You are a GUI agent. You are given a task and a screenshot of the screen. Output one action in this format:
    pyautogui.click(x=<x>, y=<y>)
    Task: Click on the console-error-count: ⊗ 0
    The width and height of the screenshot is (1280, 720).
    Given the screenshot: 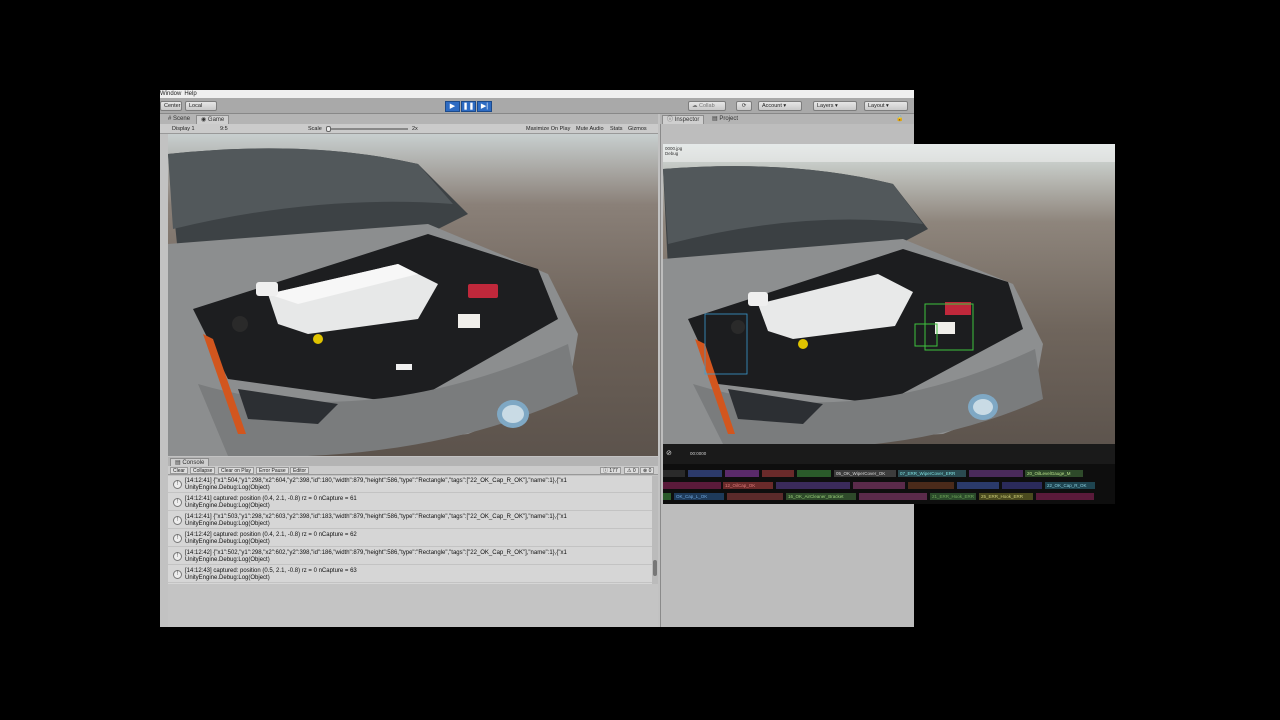 What is the action you would take?
    pyautogui.click(x=647, y=470)
    